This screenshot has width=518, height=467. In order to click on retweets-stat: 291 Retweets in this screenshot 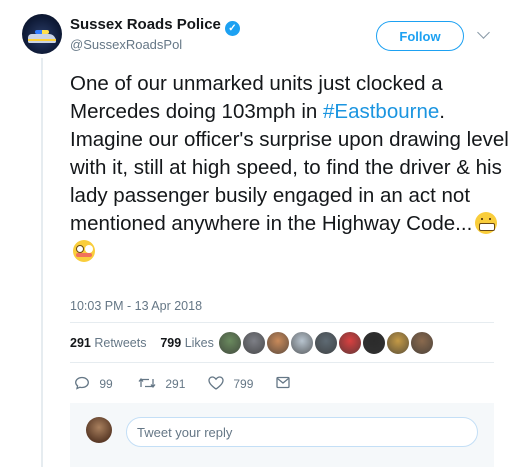, I will do `click(108, 343)`.